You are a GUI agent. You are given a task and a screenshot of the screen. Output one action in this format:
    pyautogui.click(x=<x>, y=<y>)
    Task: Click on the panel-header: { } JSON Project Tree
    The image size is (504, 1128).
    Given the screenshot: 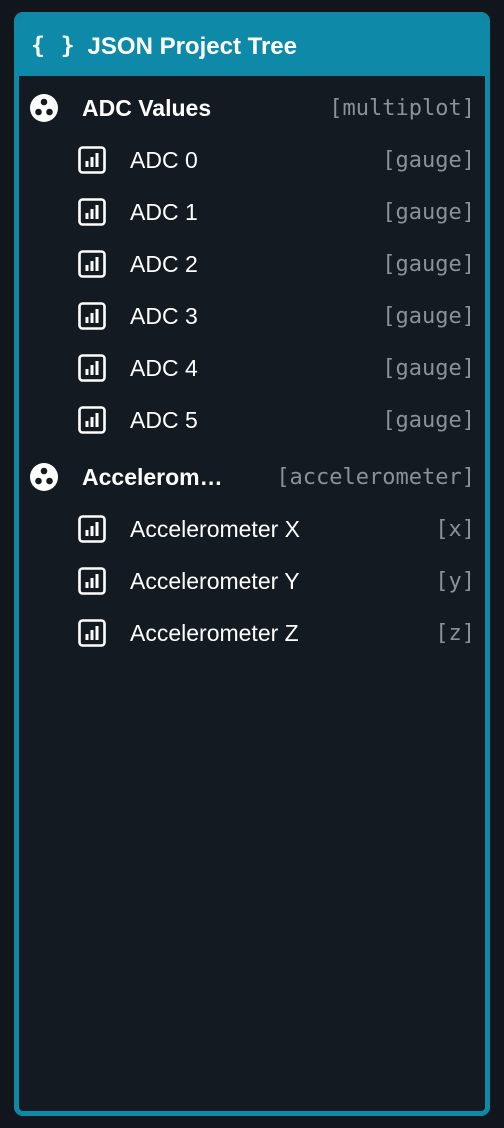 What is the action you would take?
    pyautogui.click(x=252, y=46)
    